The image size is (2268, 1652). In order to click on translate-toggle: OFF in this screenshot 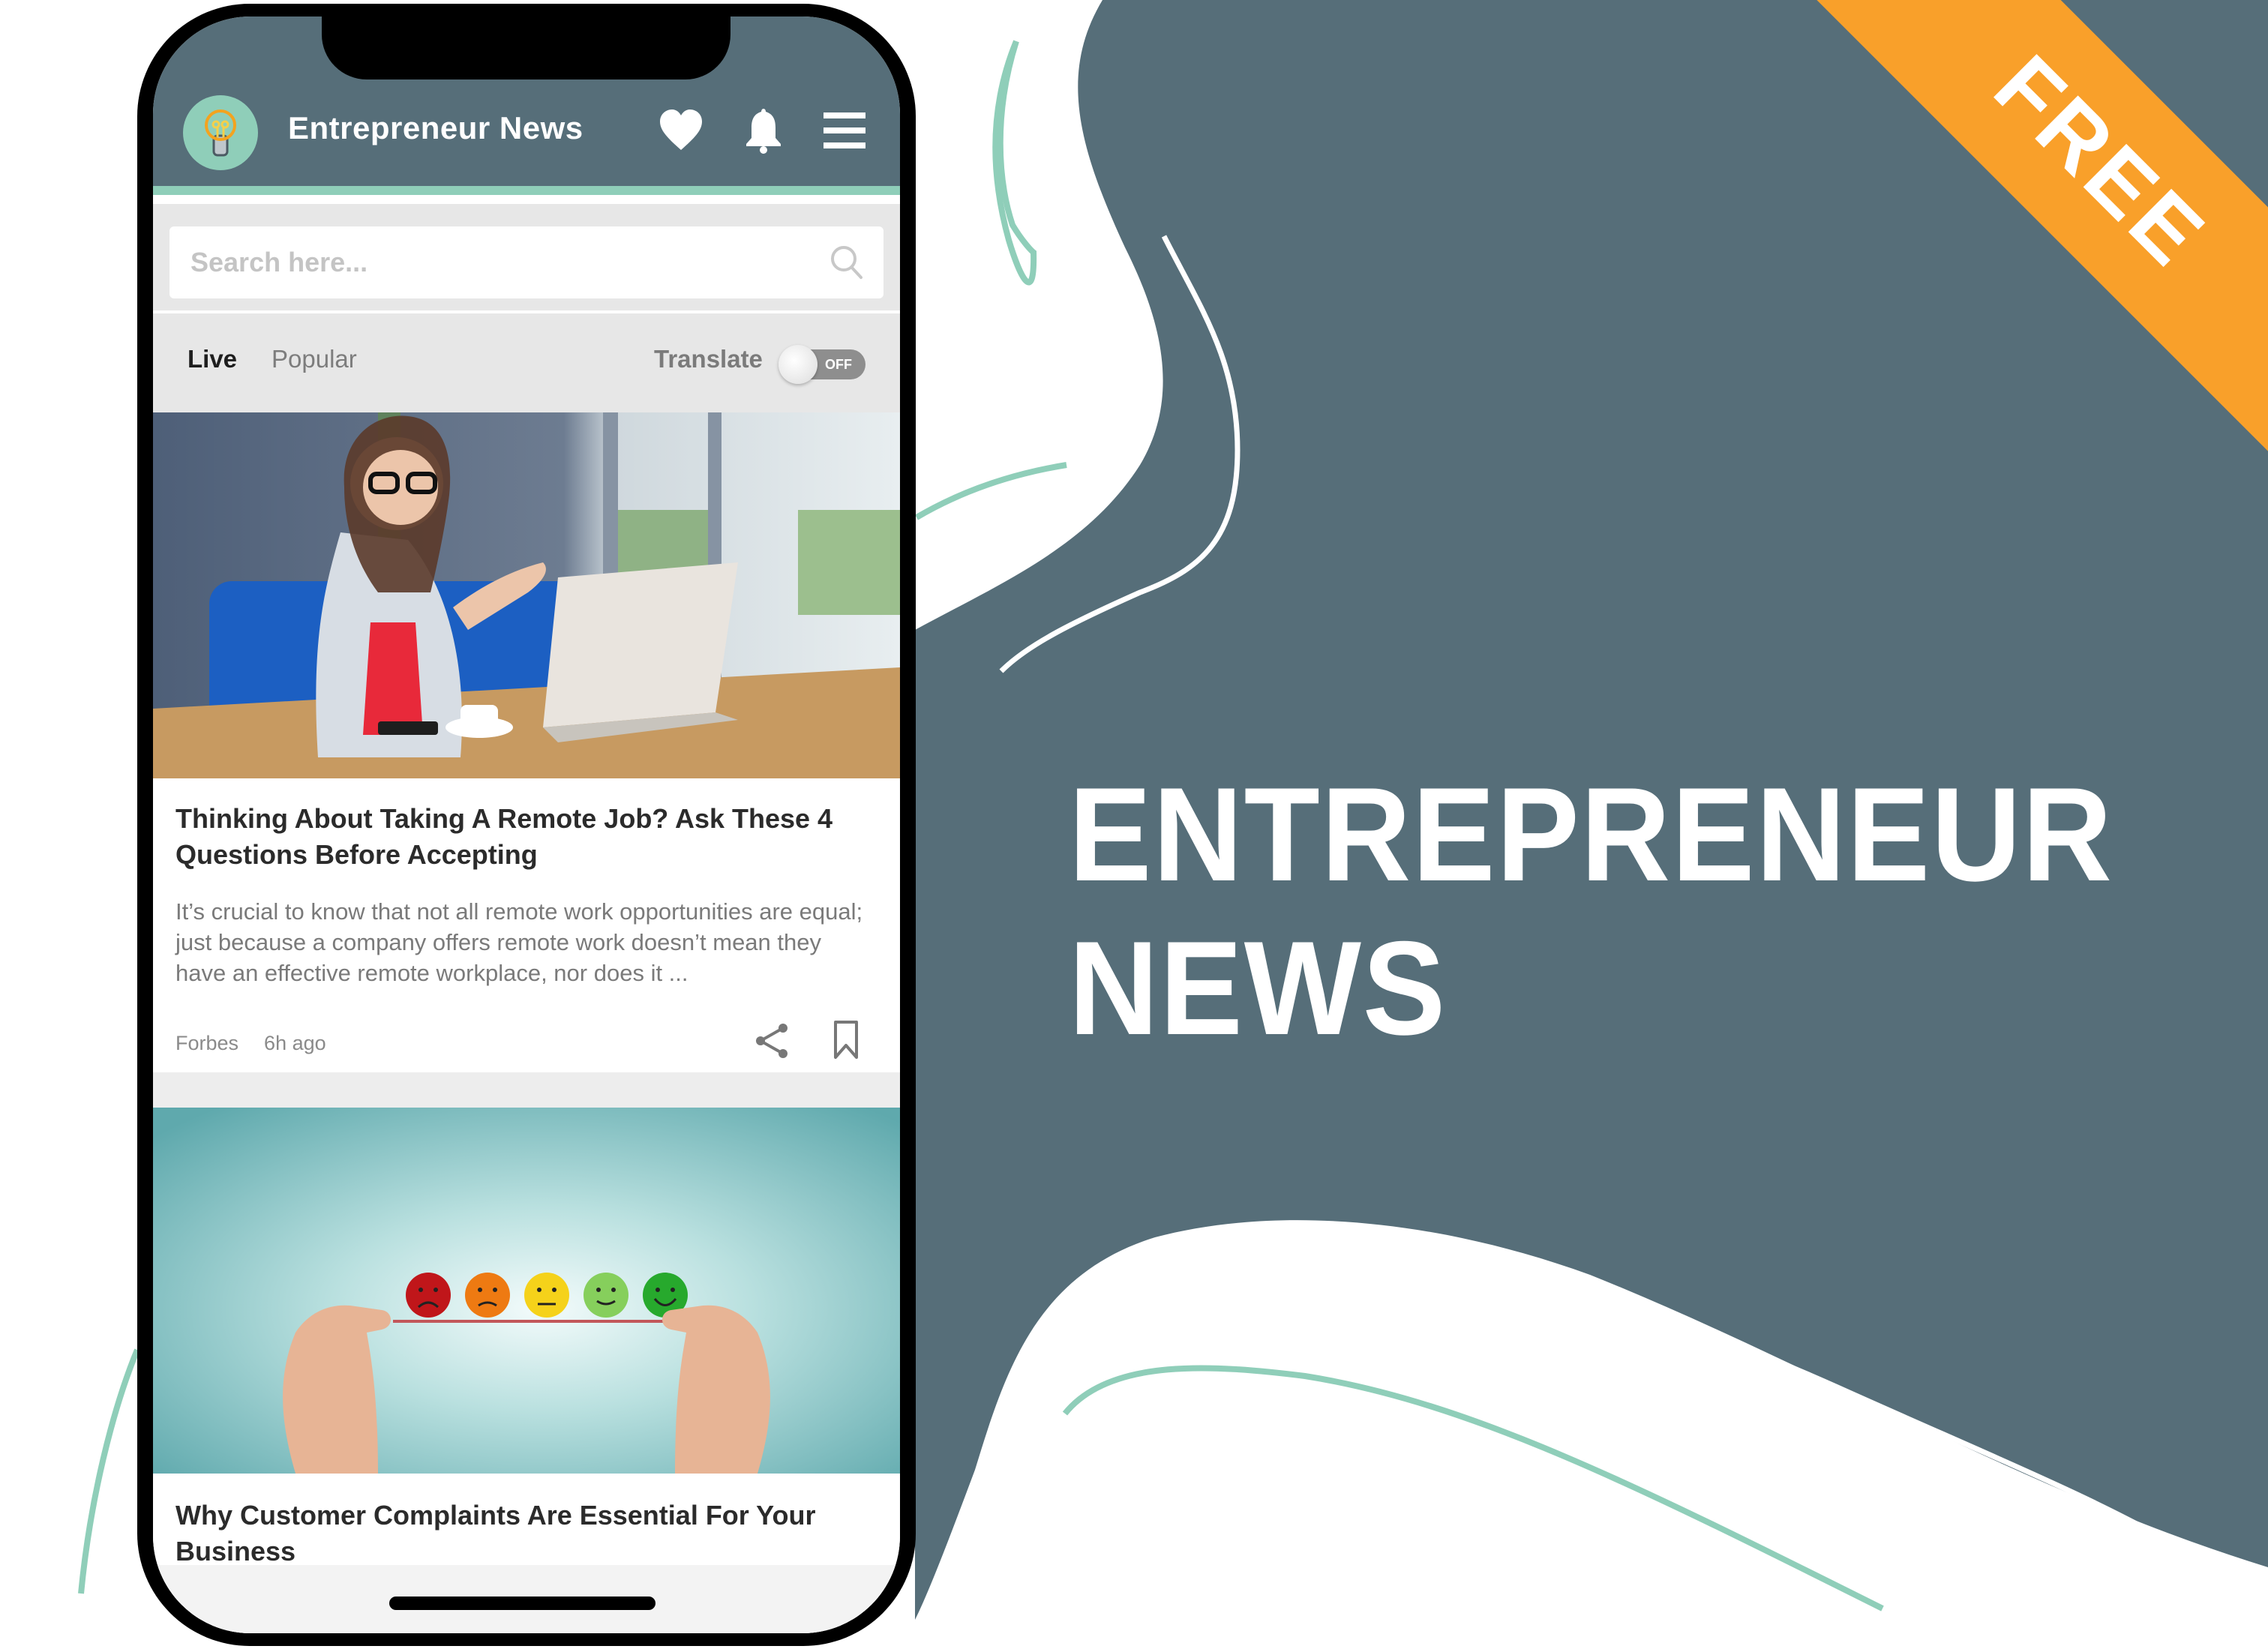, I will do `click(822, 364)`.